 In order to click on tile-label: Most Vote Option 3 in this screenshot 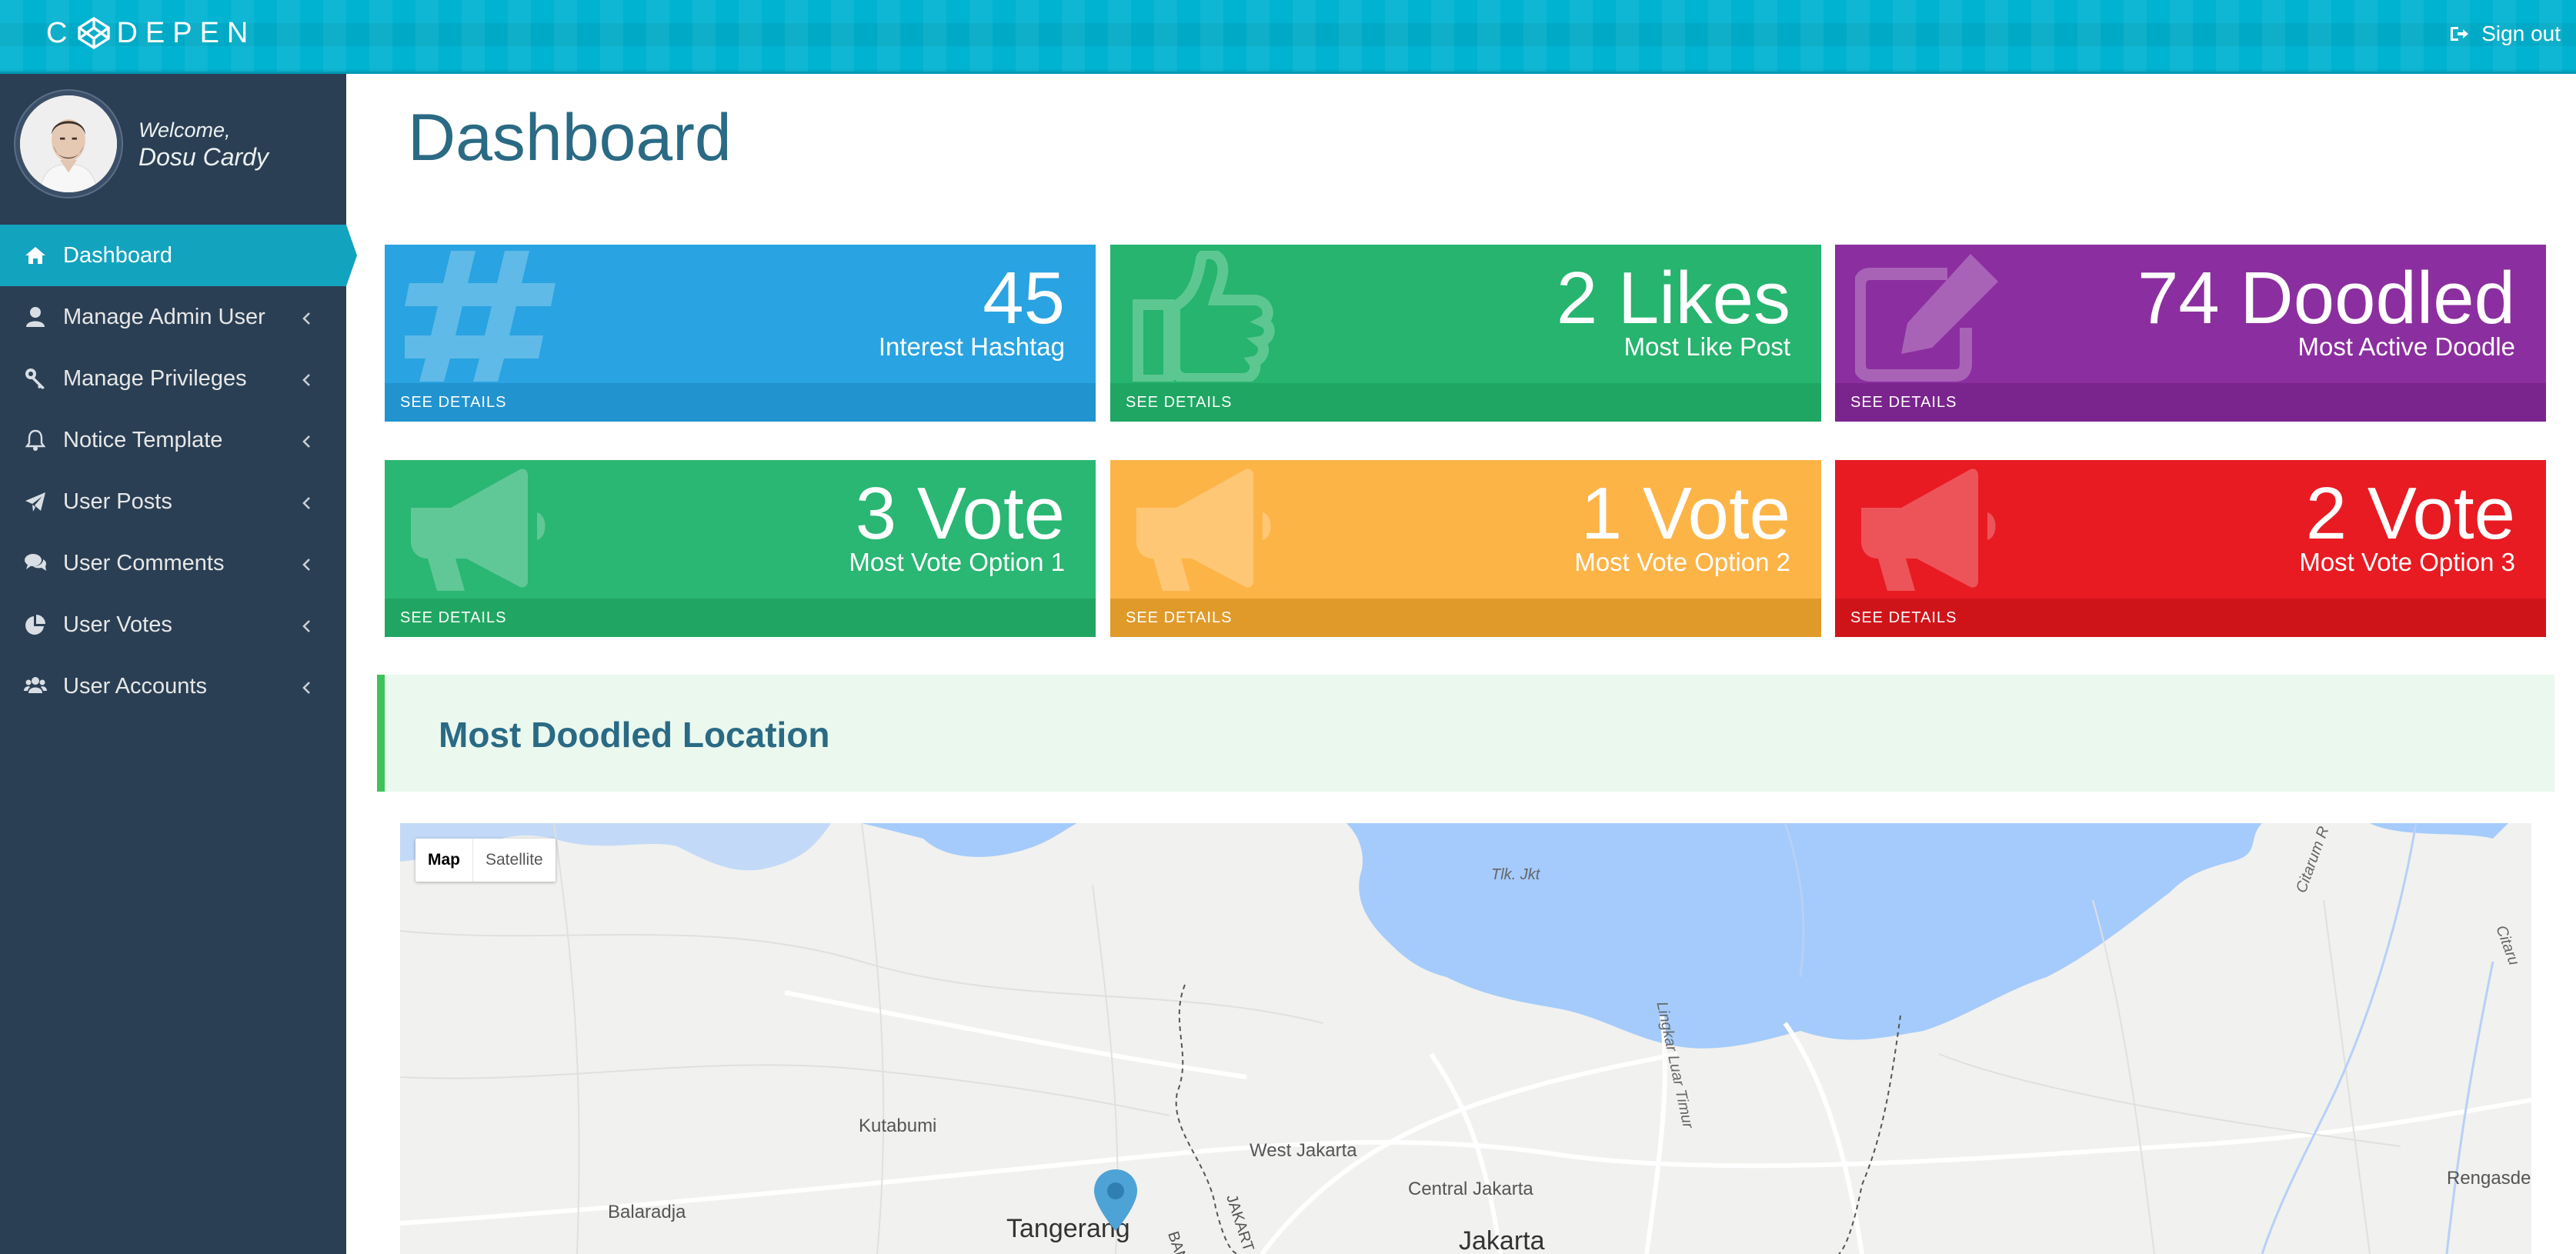, I will do `click(2407, 562)`.